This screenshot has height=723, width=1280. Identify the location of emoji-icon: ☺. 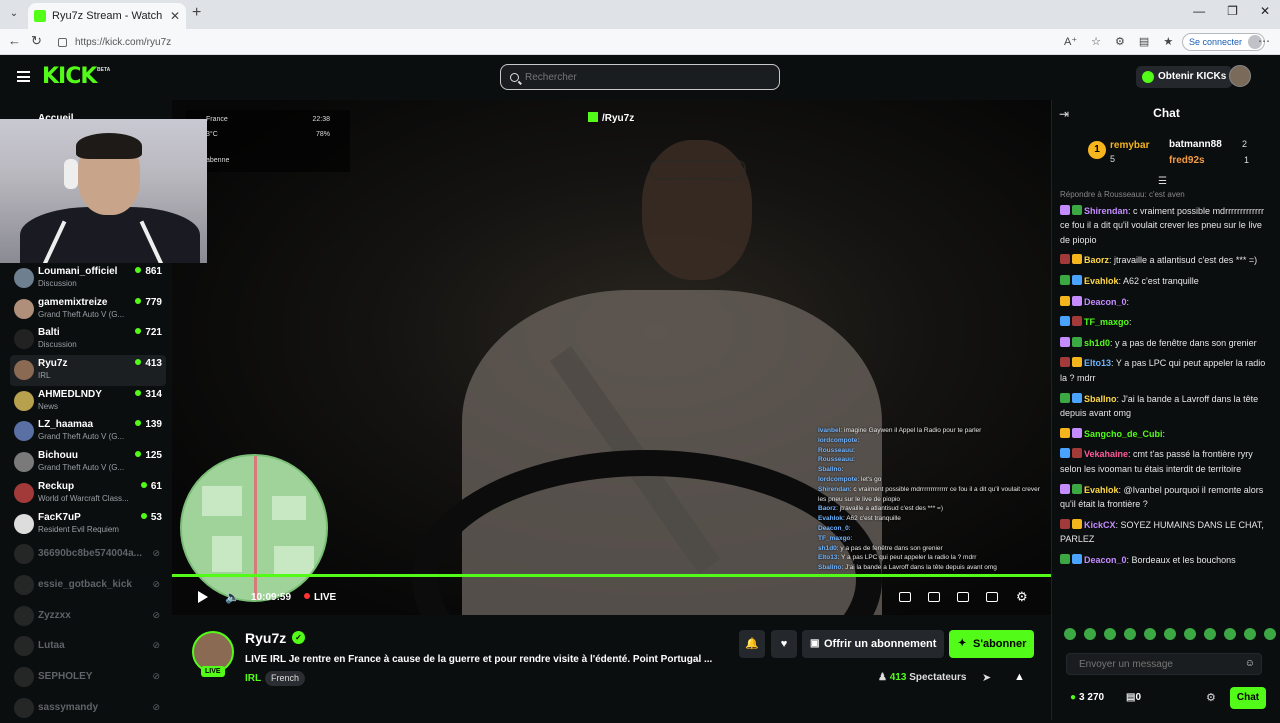
(1250, 663).